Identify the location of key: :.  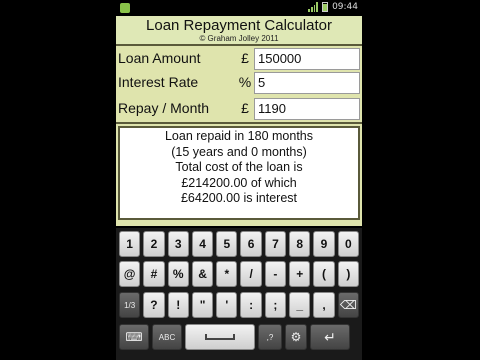
(251, 305).